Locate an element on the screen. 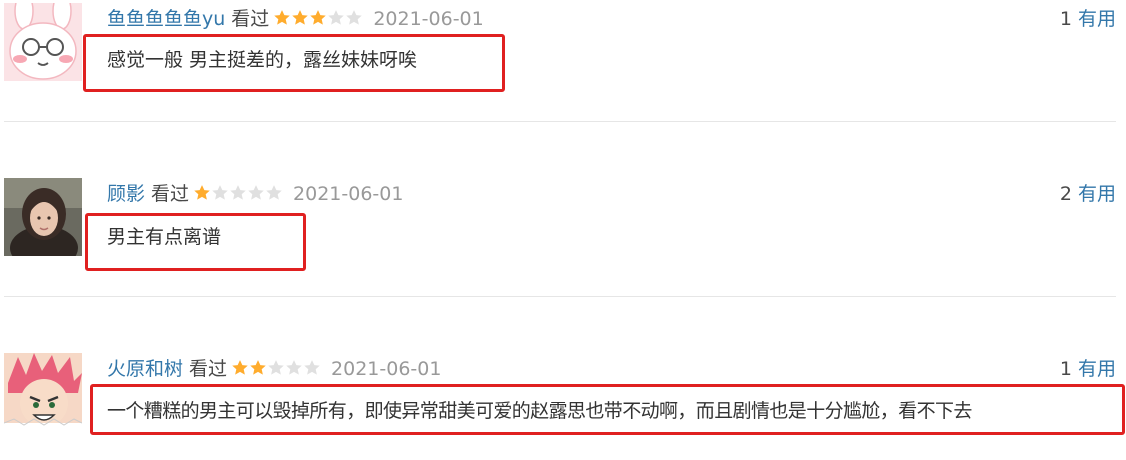 Image resolution: width=1126 pixels, height=460 pixels. review-meta: 火原和树 看过 2021-06-01 is located at coordinates (274, 369).